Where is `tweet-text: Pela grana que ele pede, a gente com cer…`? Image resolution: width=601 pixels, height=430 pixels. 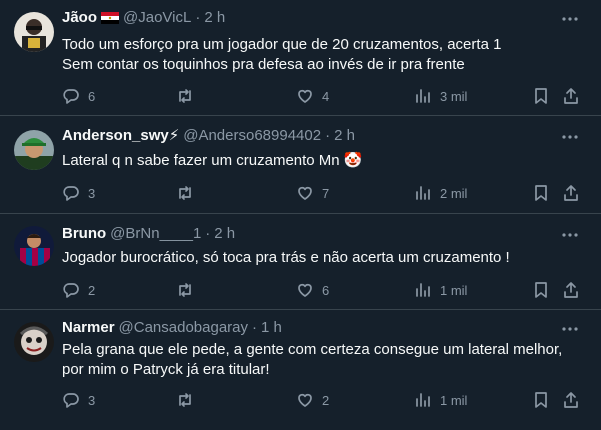
tweet-text: Pela grana que ele pede, a gente com cer… is located at coordinates (321, 360).